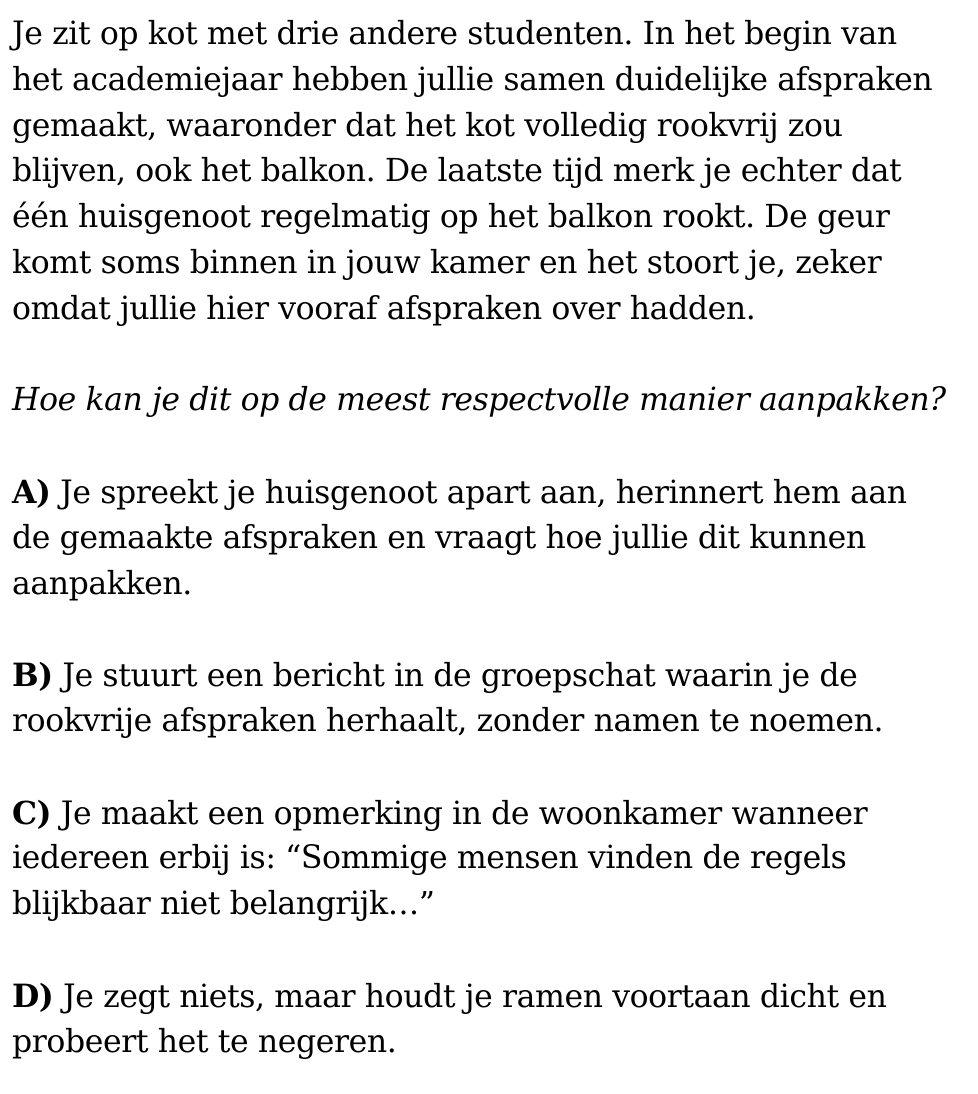  Describe the element at coordinates (204, 1041) in the screenshot. I see `option-line: probeert het te negeren.` at that location.